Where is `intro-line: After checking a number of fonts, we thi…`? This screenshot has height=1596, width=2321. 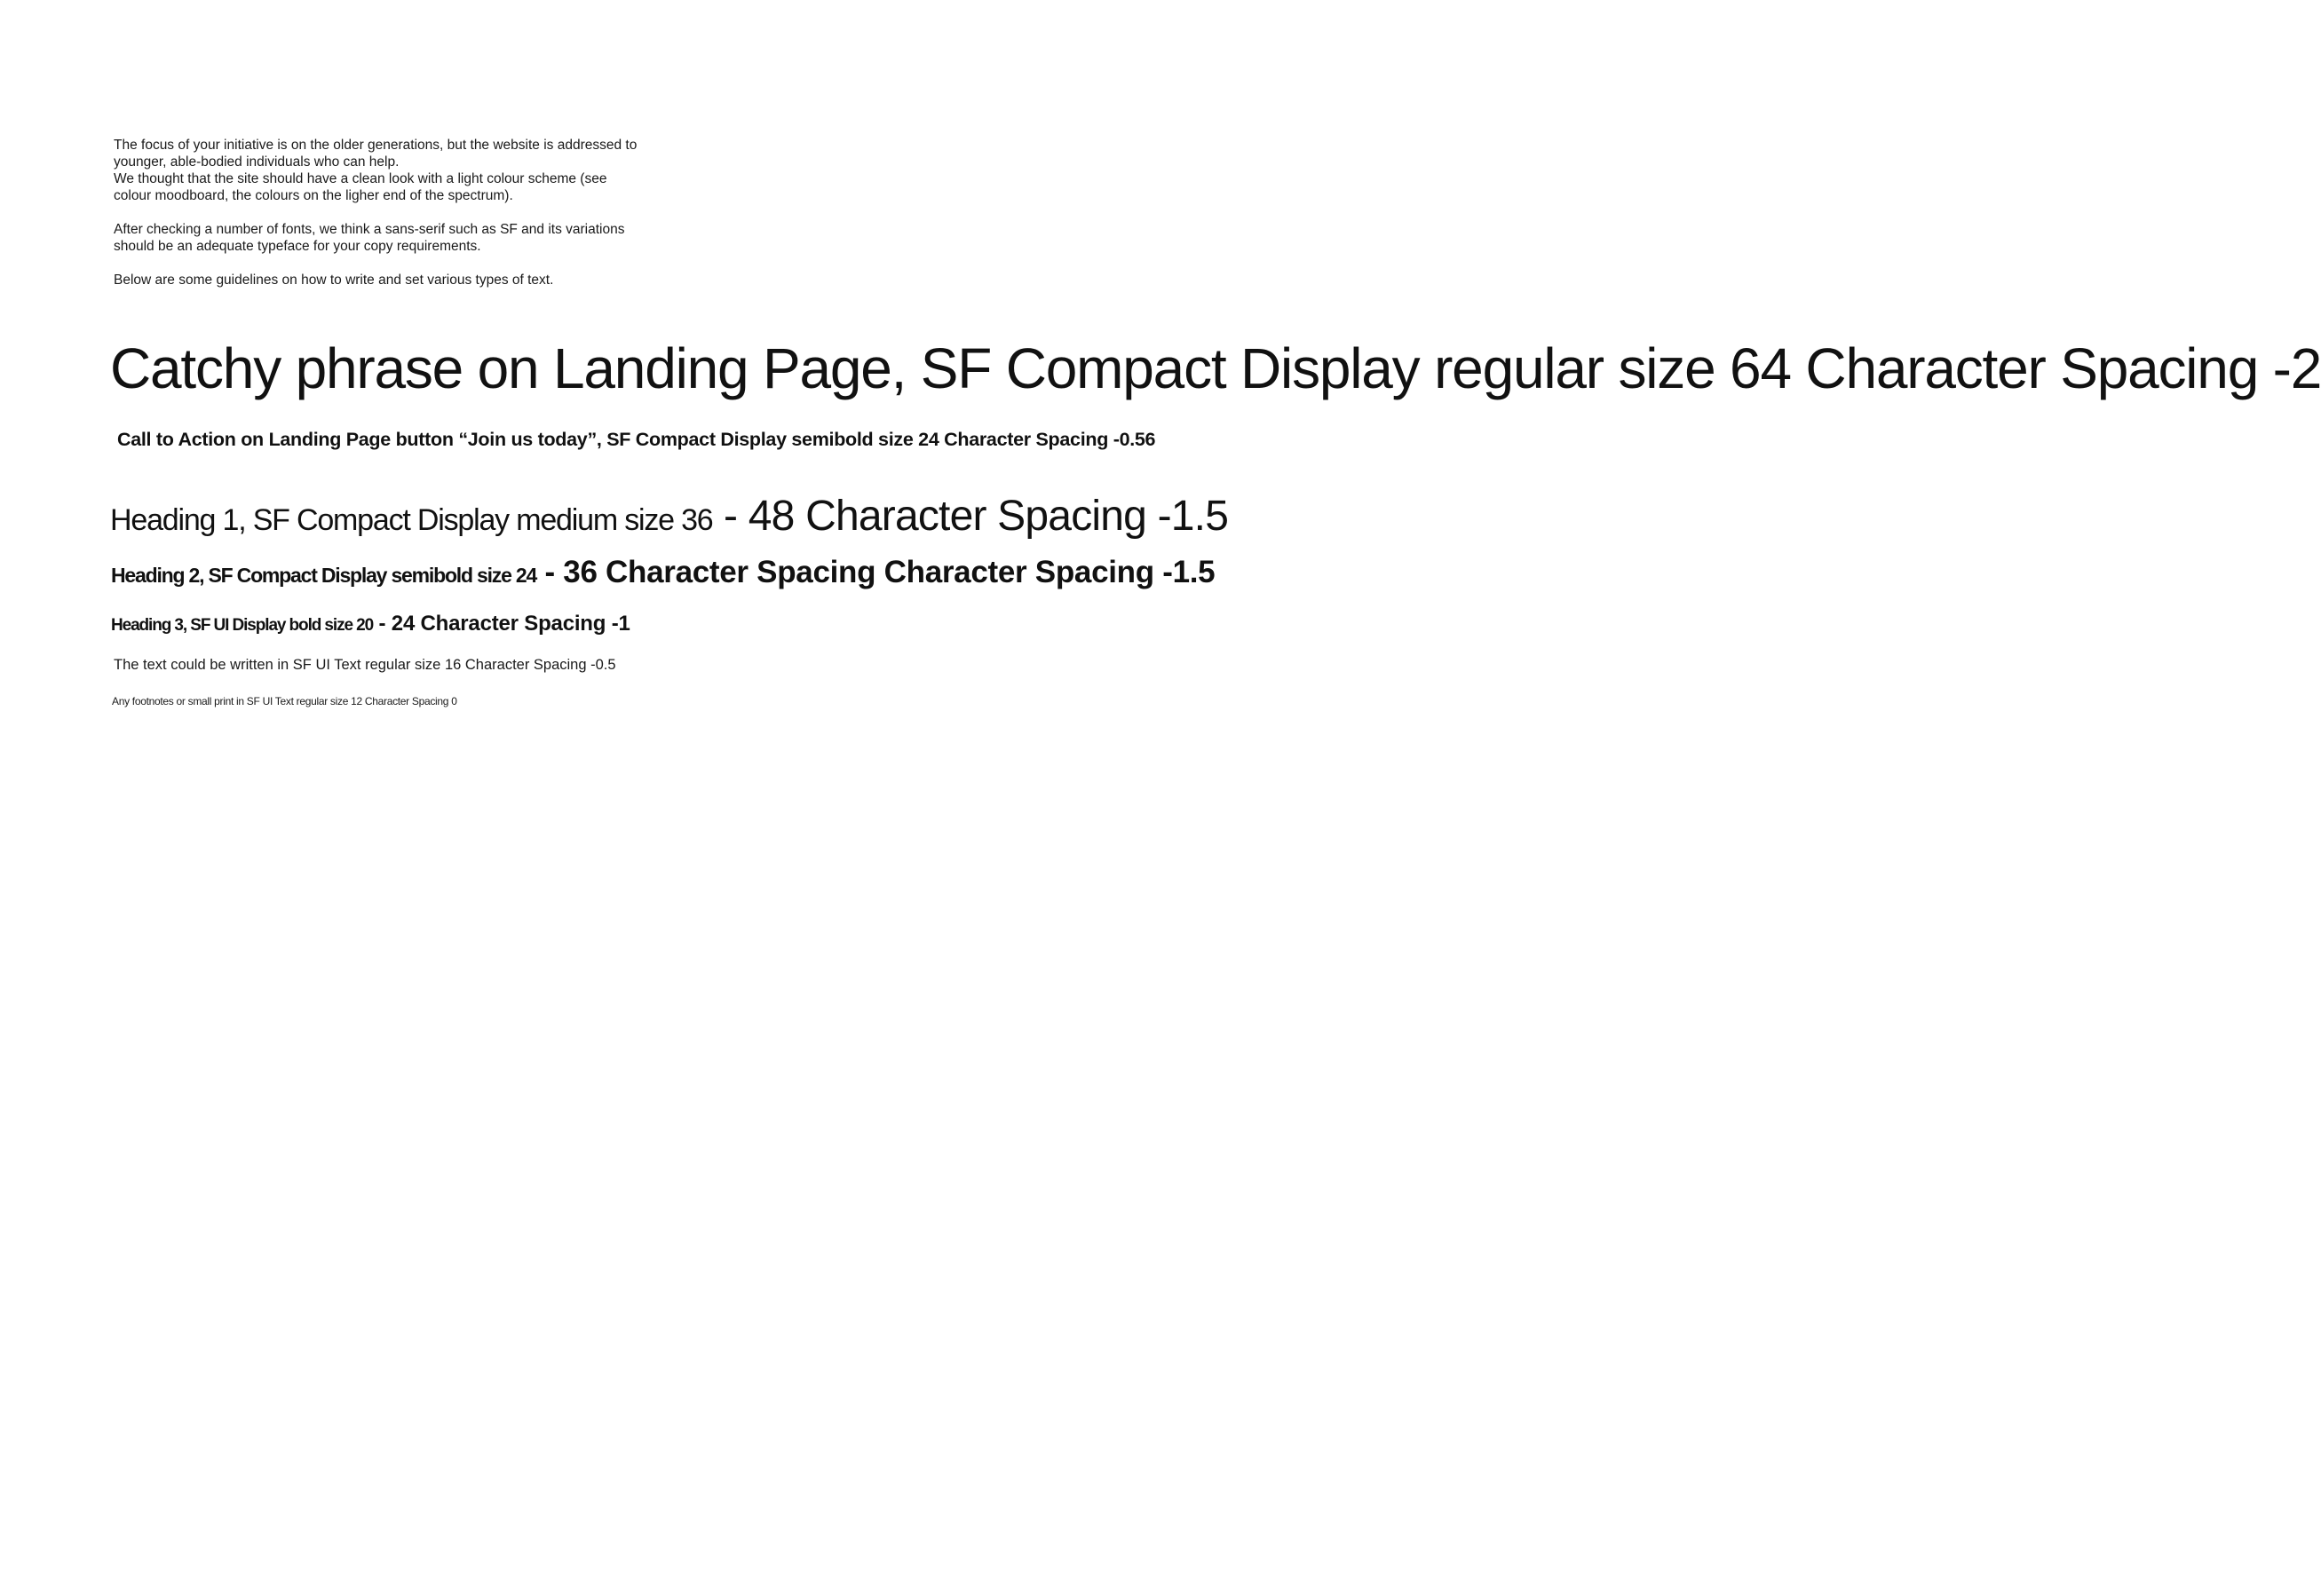 intro-line: After checking a number of fonts, we thi… is located at coordinates (369, 229).